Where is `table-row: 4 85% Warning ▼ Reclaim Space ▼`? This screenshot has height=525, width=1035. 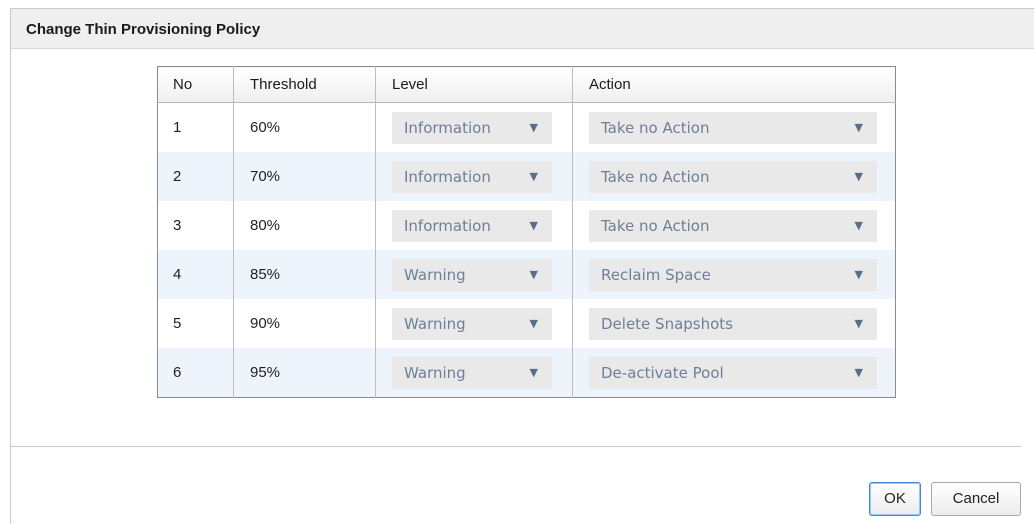
table-row: 4 85% Warning ▼ Reclaim Space ▼ is located at coordinates (526, 274).